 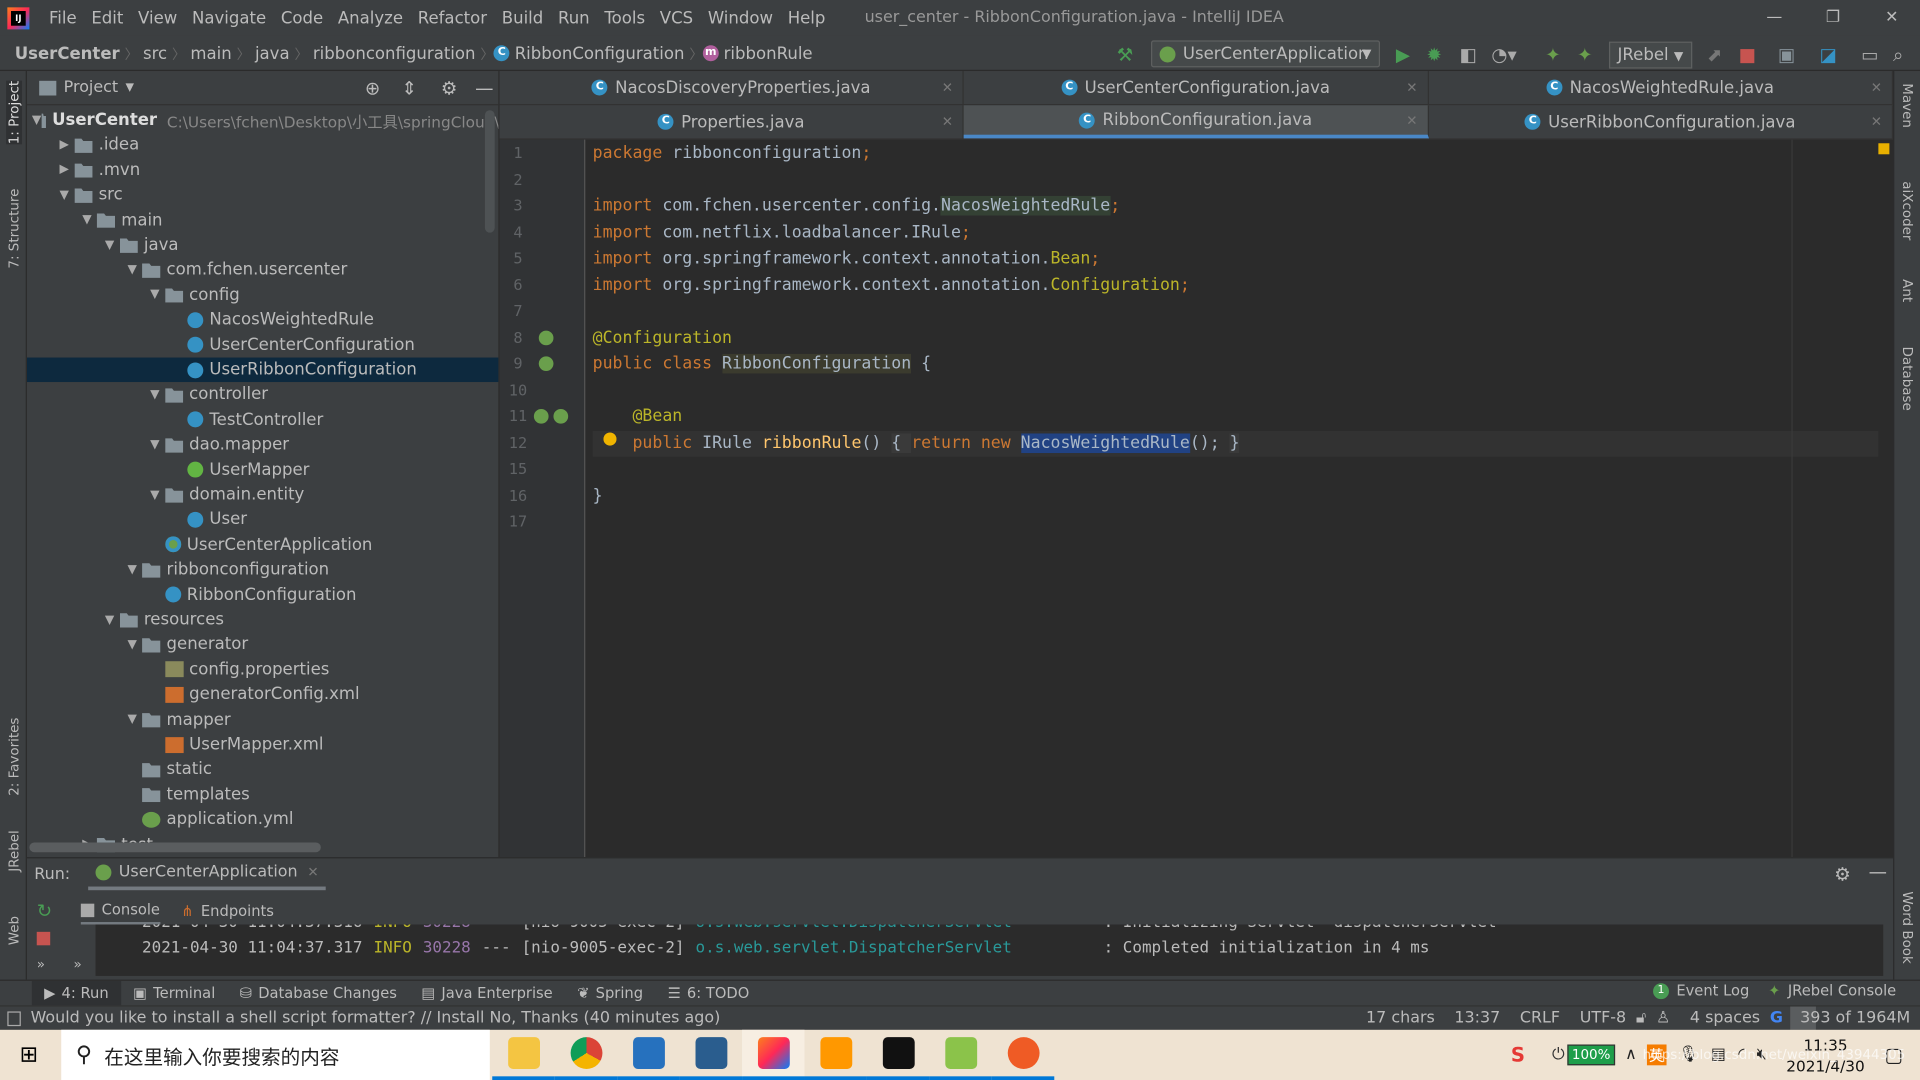 What do you see at coordinates (1747, 55) in the screenshot?
I see `stop-icon: ■` at bounding box center [1747, 55].